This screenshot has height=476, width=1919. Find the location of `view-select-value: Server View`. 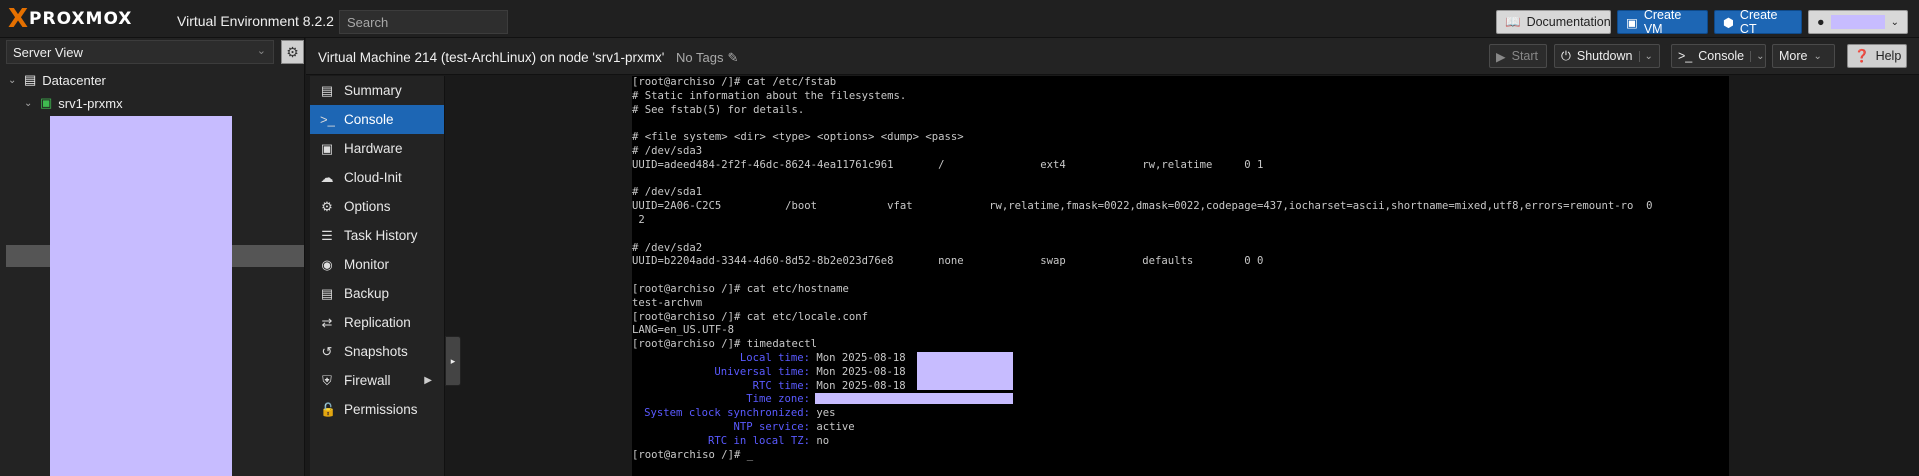

view-select-value: Server View is located at coordinates (48, 52).